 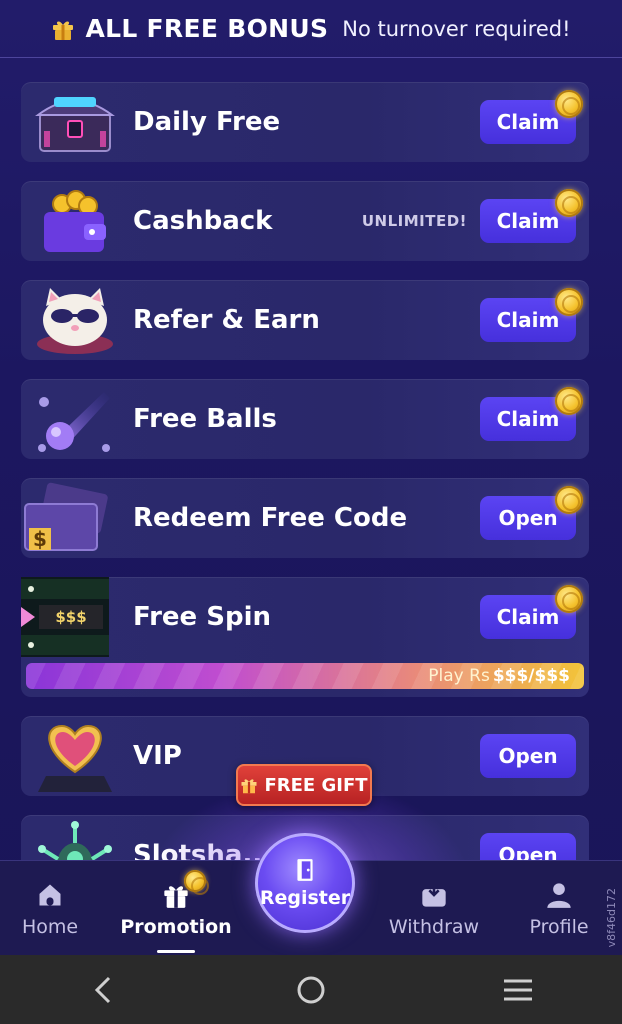 What do you see at coordinates (157, 756) in the screenshot?
I see `card-label: VIP` at bounding box center [157, 756].